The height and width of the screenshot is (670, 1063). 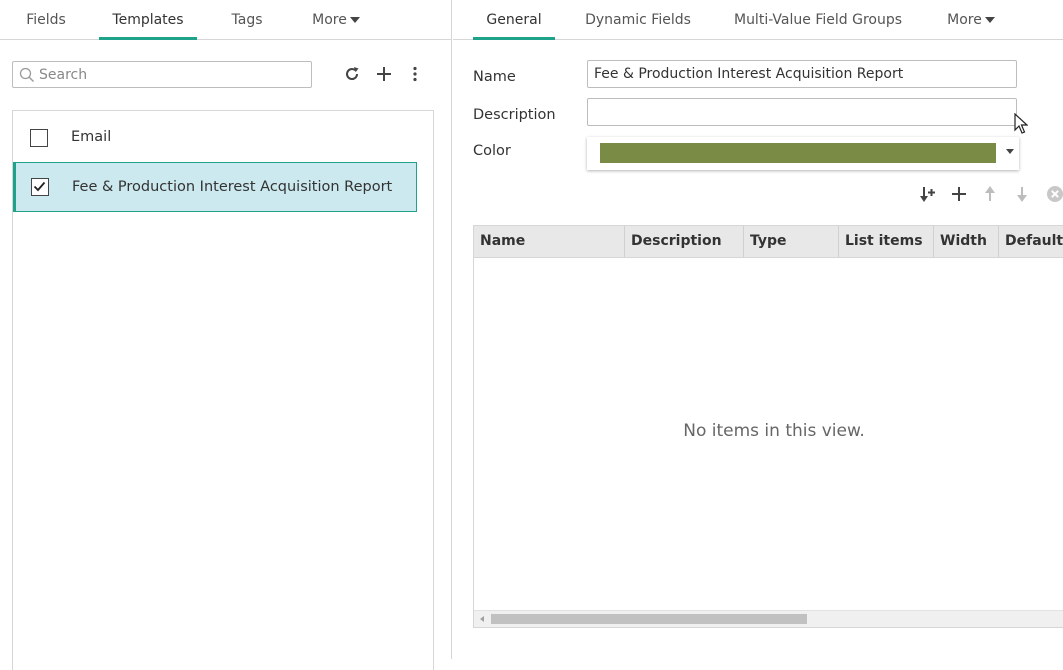 What do you see at coordinates (514, 20) in the screenshot?
I see `tab-general: General` at bounding box center [514, 20].